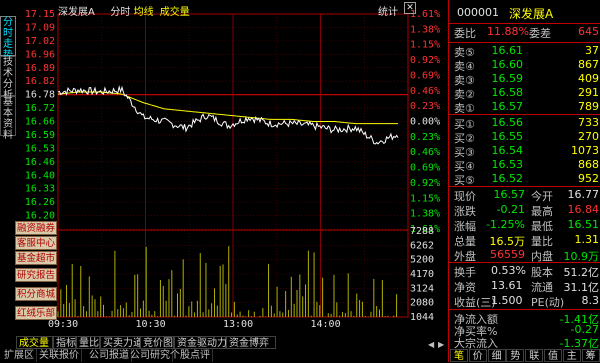 This screenshot has height=363, width=600. Describe the element at coordinates (59, 355) in the screenshot. I see `footer-tab: 关联报价` at that location.